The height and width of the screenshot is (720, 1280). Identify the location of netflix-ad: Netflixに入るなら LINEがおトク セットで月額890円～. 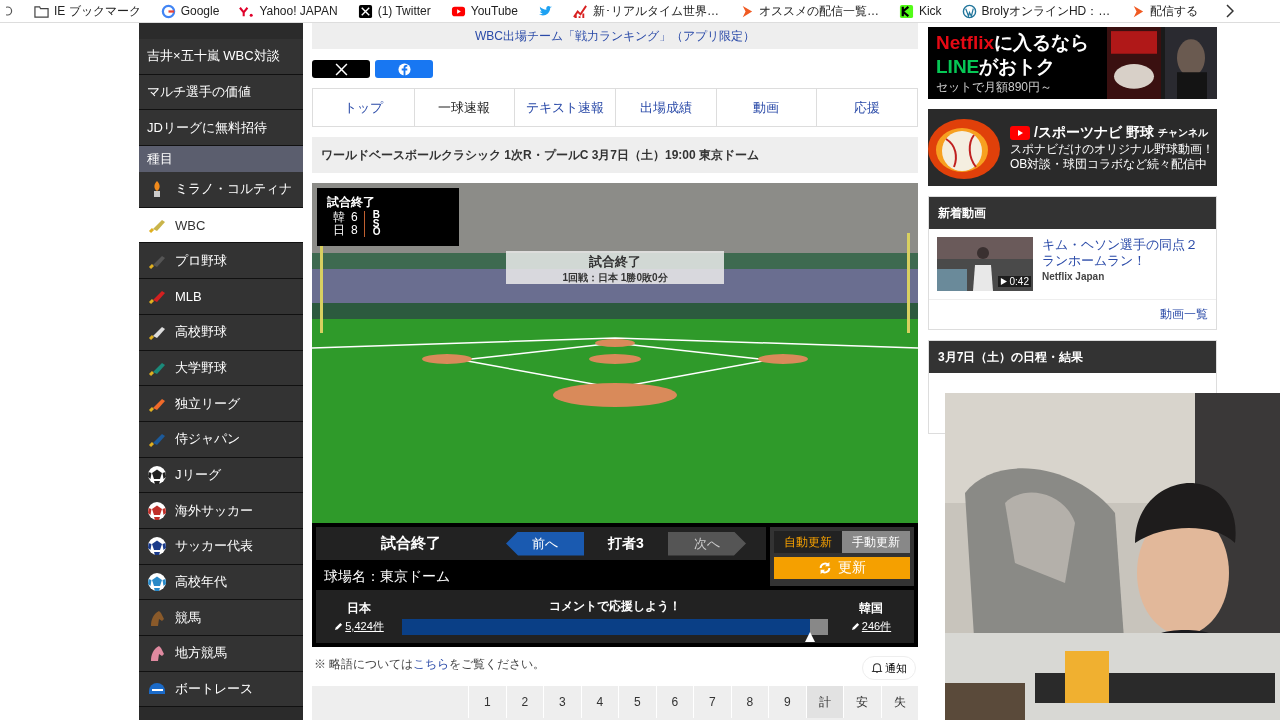
(1072, 63).